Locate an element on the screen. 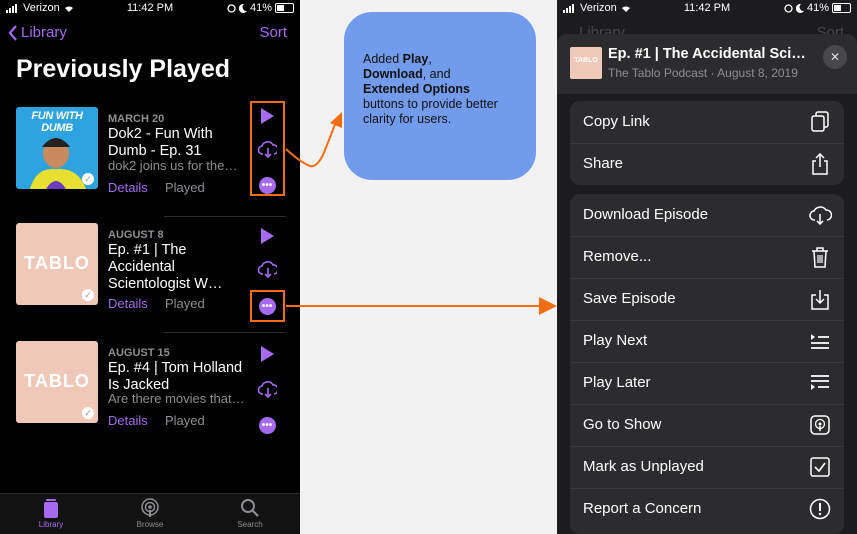 The width and height of the screenshot is (857, 534). callout-download: Download is located at coordinates (393, 74).